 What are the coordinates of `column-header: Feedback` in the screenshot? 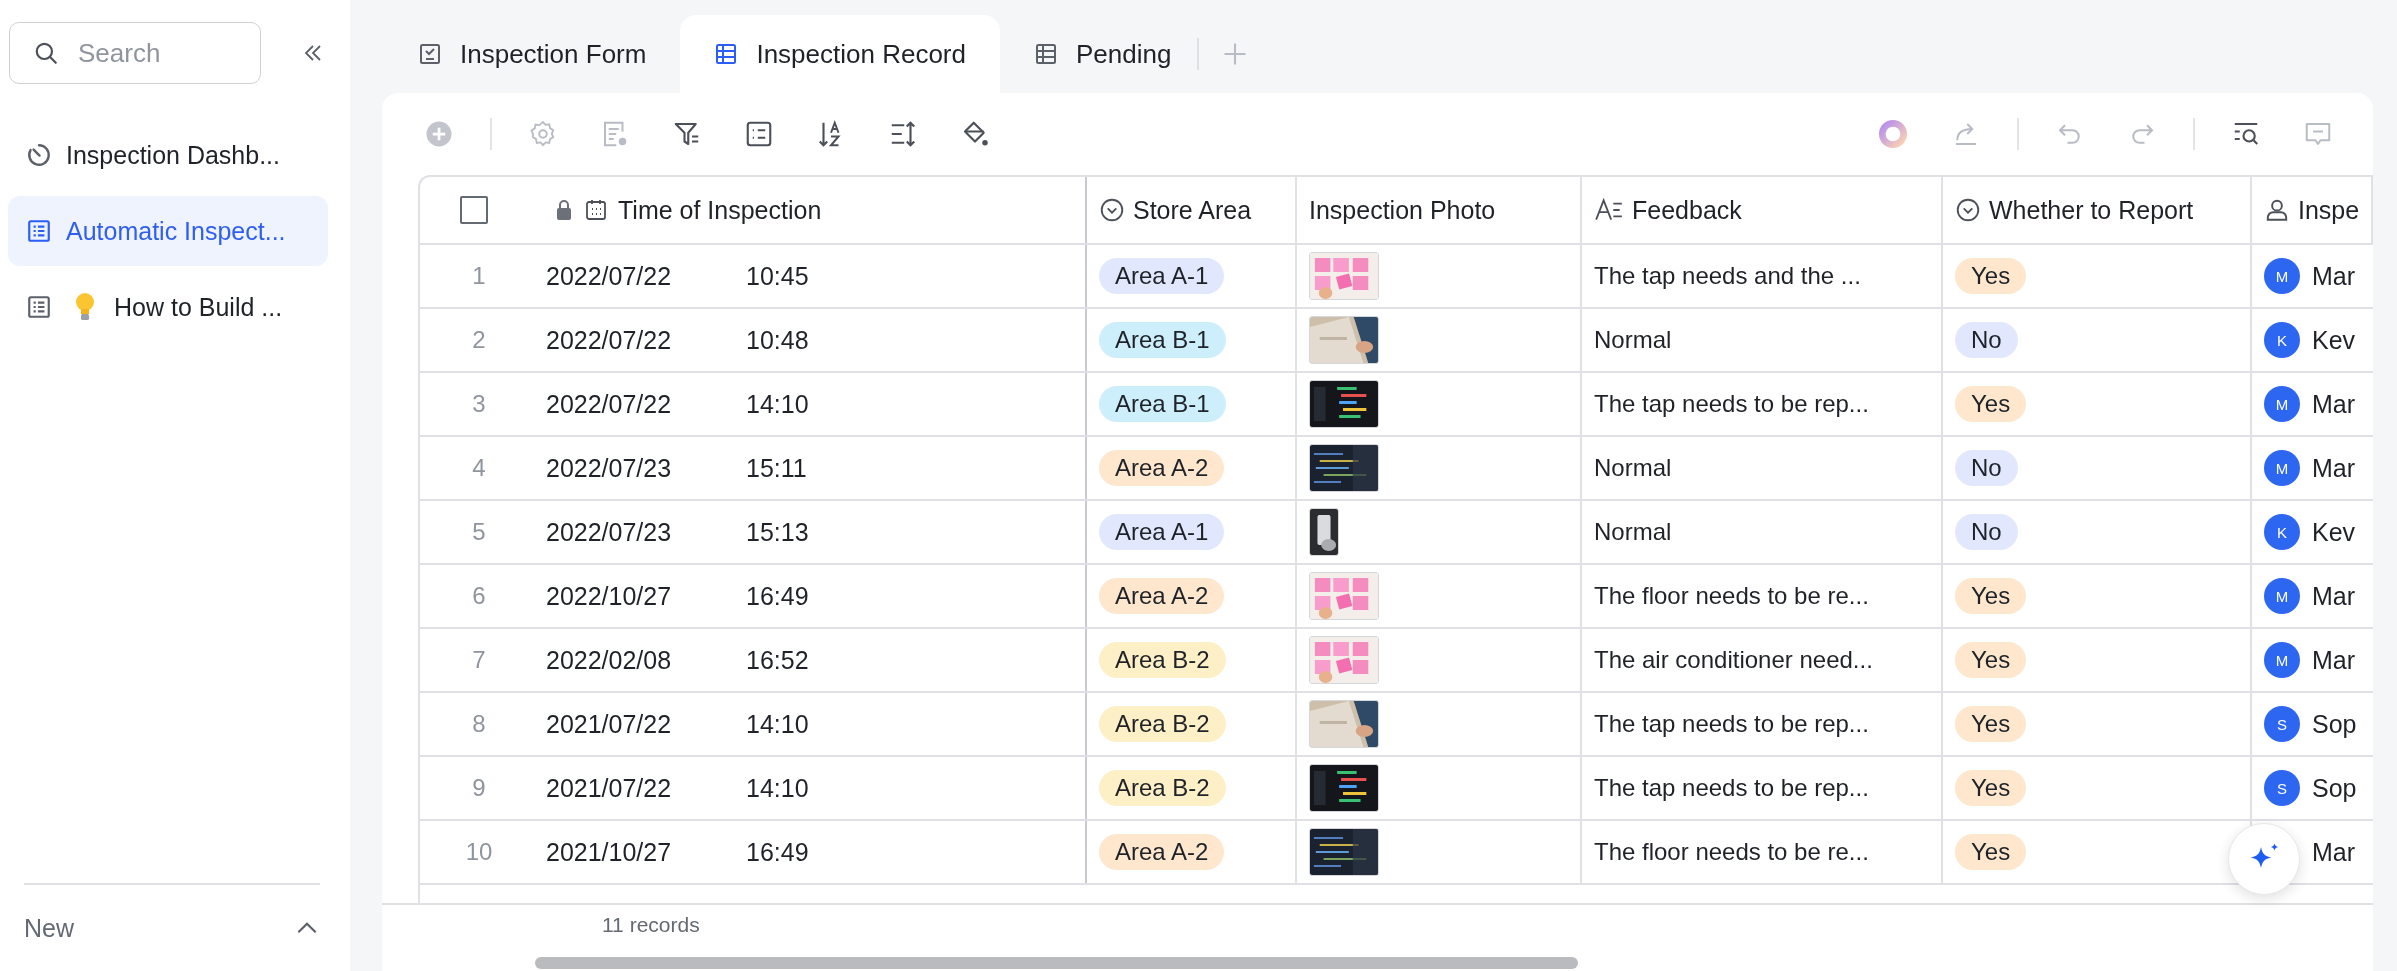 It's located at (1687, 210).